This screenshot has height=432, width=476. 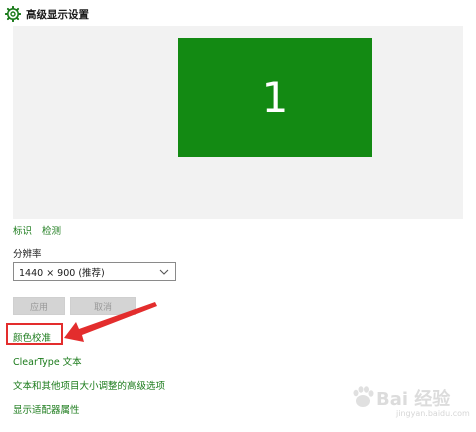 What do you see at coordinates (433, 413) in the screenshot?
I see `watermark-url: jingyan.baidu.com` at bounding box center [433, 413].